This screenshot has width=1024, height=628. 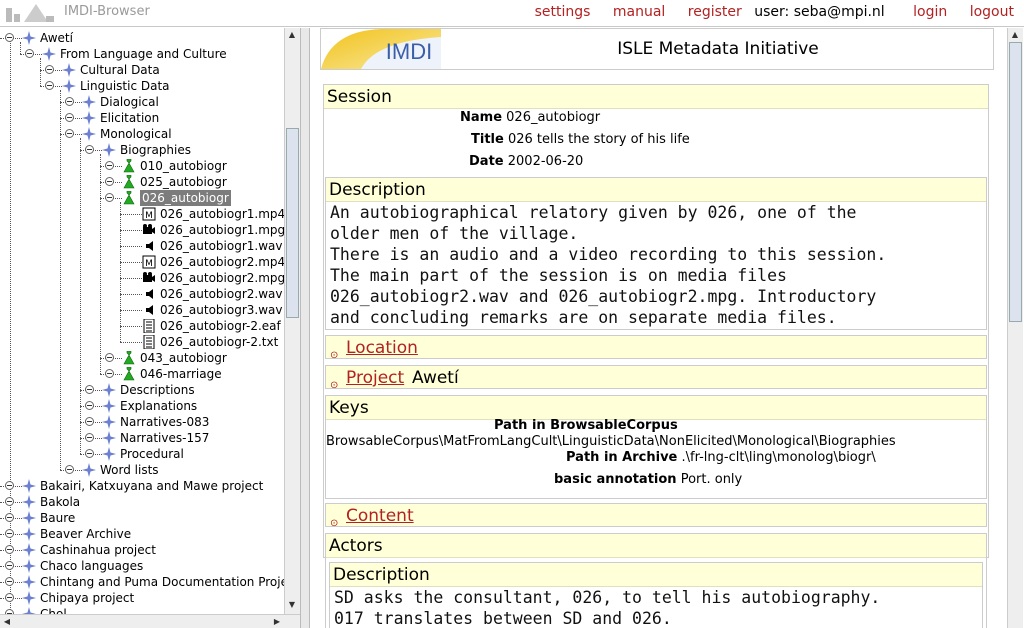 I want to click on tree-node: Cashinahua project, so click(x=142, y=550).